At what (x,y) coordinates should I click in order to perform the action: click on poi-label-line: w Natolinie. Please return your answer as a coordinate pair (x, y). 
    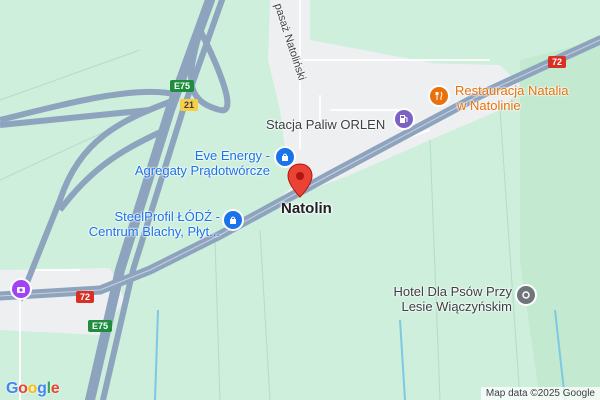
    Looking at the image, I should click on (489, 105).